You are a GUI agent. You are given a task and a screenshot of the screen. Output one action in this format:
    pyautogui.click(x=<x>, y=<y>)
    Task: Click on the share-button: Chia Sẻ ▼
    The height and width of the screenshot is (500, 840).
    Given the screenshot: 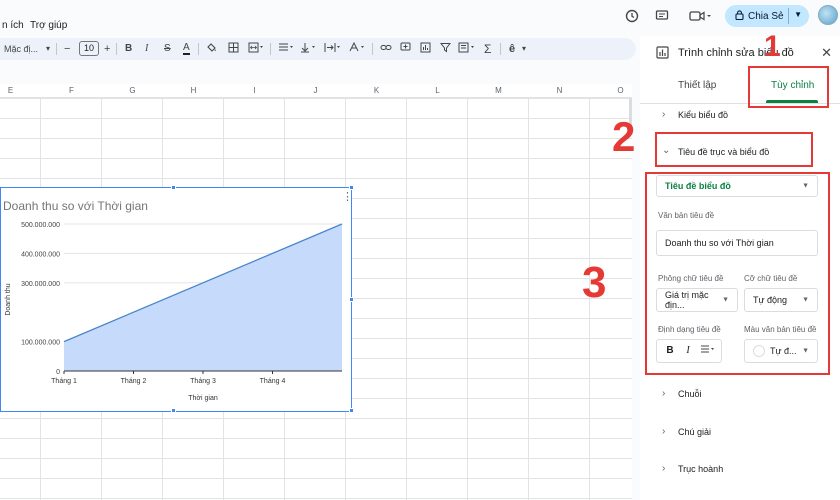 What is the action you would take?
    pyautogui.click(x=767, y=16)
    